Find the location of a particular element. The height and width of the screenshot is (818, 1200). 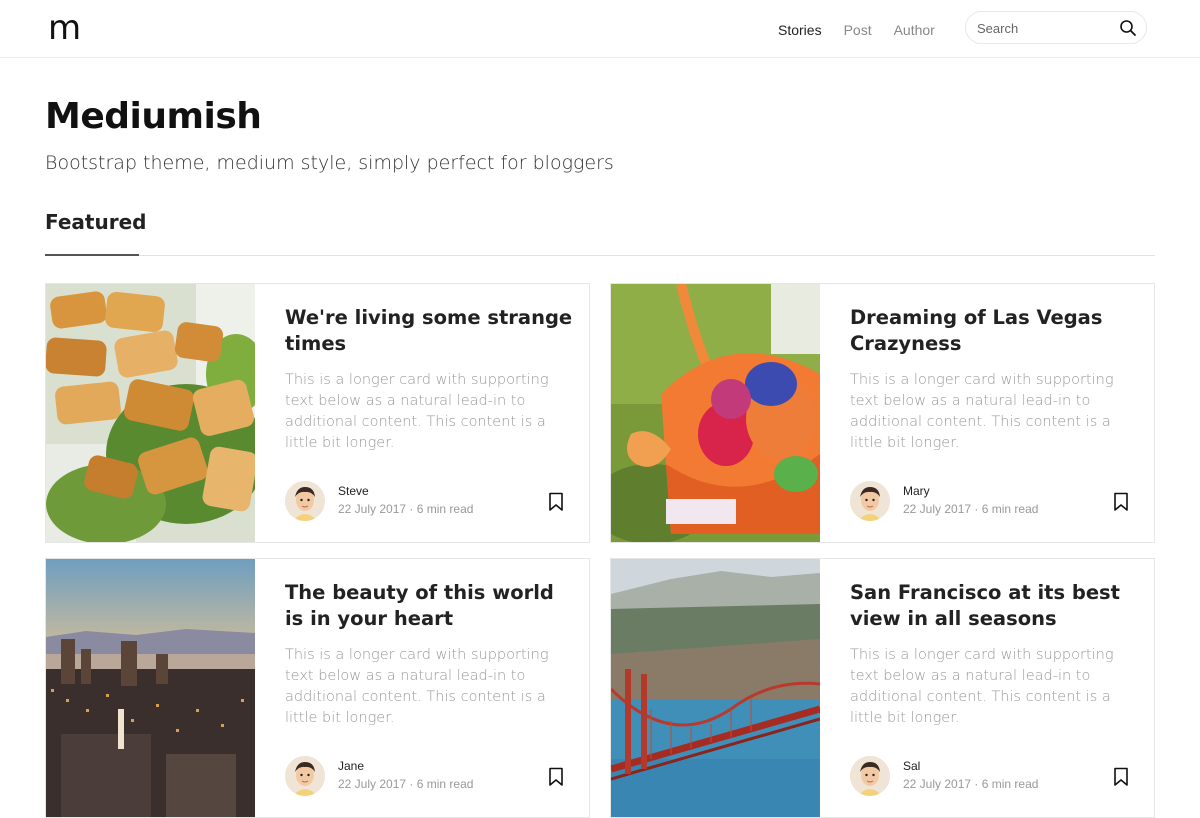

search-input is located at coordinates (1047, 28).